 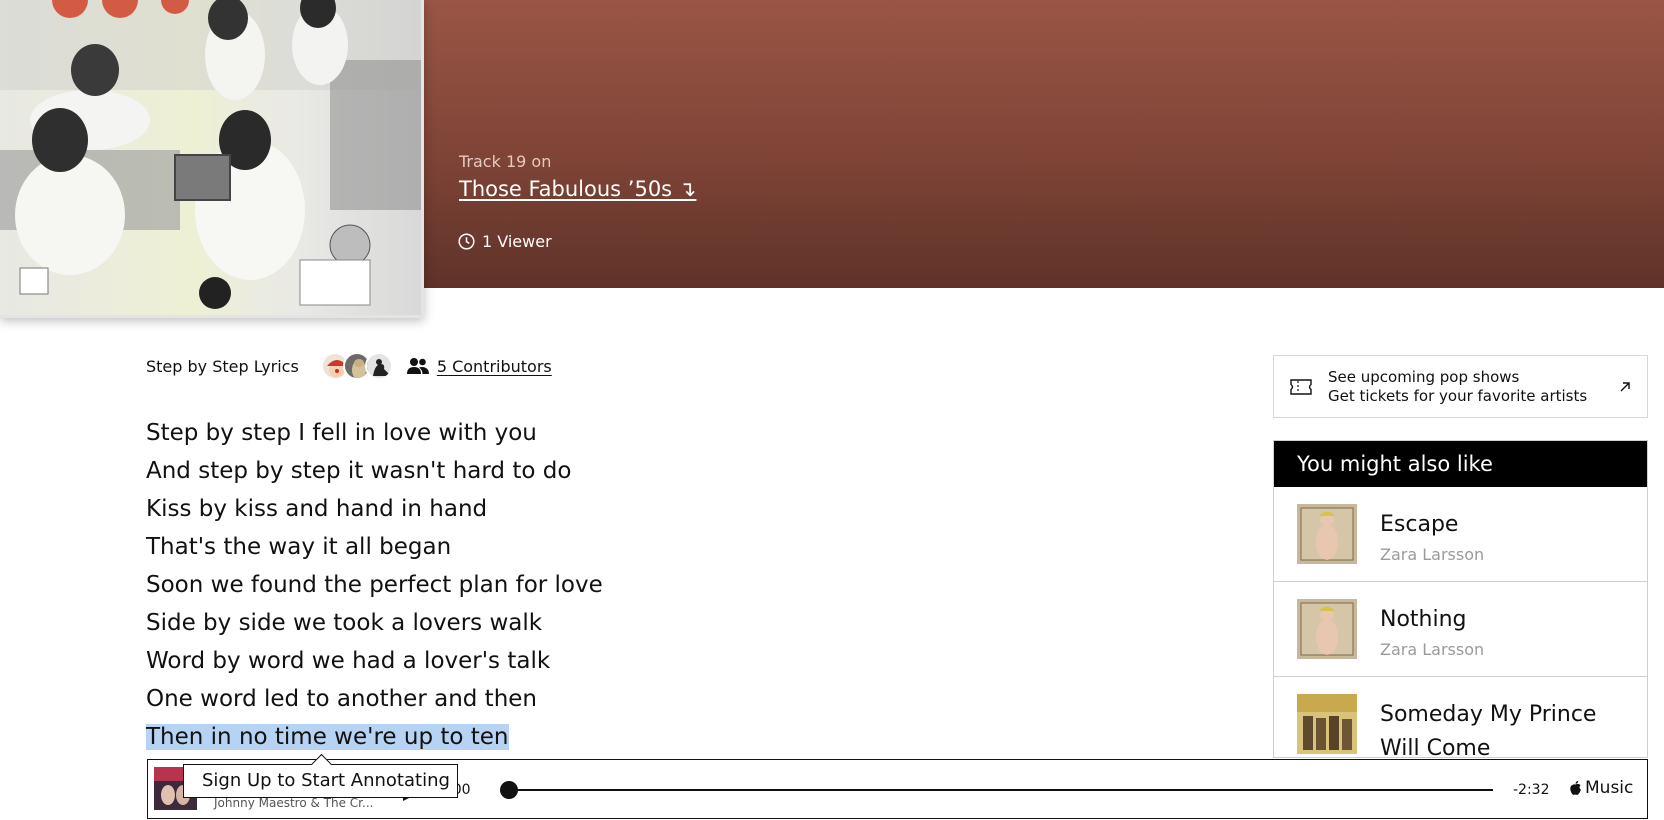 I want to click on recommended-song: Someday My Prince Will Come, so click(x=1460, y=717).